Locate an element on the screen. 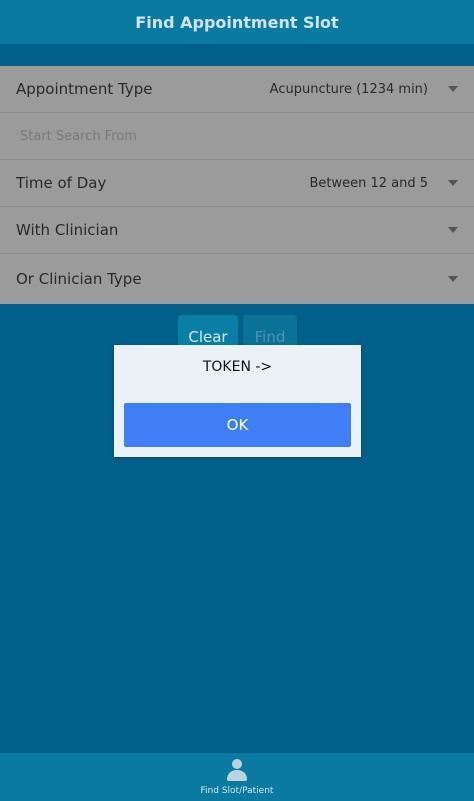 The image size is (474, 801). ok-button: OK is located at coordinates (237, 425).